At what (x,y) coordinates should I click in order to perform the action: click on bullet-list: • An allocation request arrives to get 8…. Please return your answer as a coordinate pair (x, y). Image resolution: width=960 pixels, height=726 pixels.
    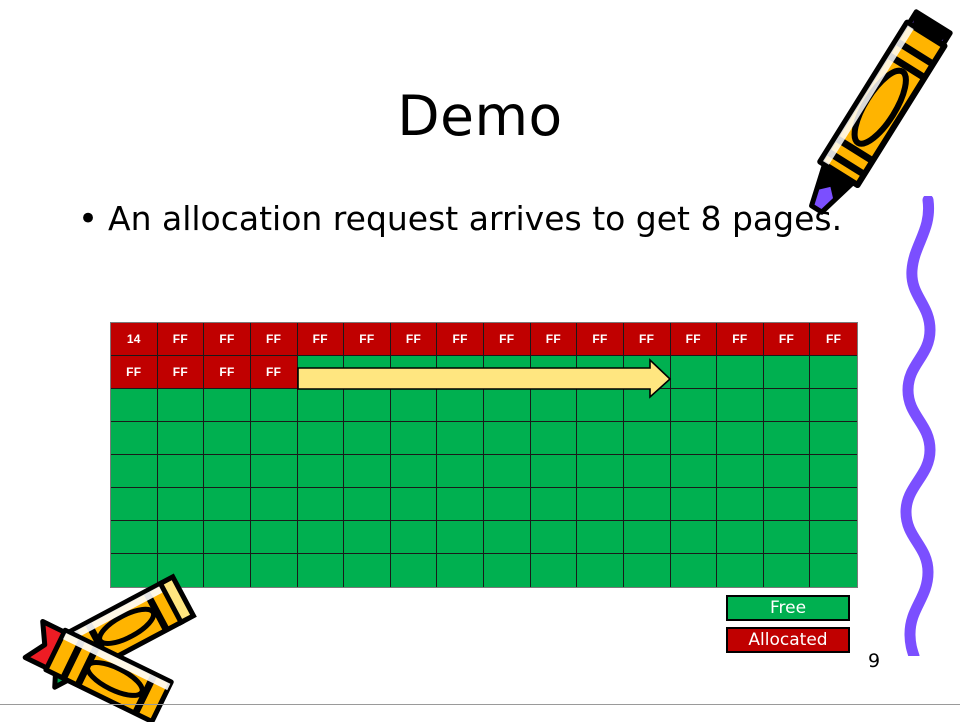
    Looking at the image, I should click on (478, 219).